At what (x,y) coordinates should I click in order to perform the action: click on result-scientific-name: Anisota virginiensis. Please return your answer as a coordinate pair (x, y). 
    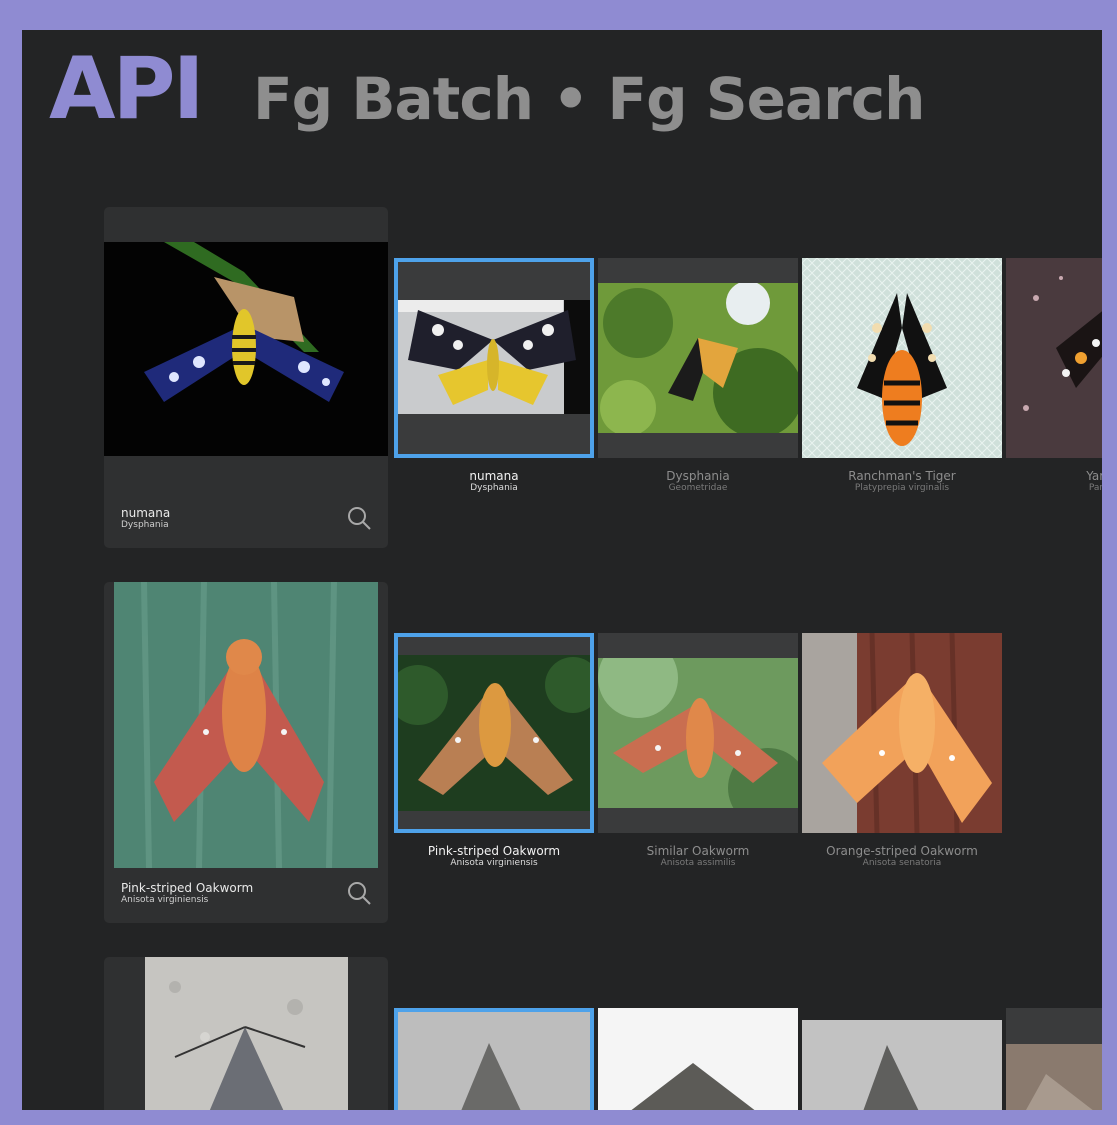
    Looking at the image, I should click on (494, 863).